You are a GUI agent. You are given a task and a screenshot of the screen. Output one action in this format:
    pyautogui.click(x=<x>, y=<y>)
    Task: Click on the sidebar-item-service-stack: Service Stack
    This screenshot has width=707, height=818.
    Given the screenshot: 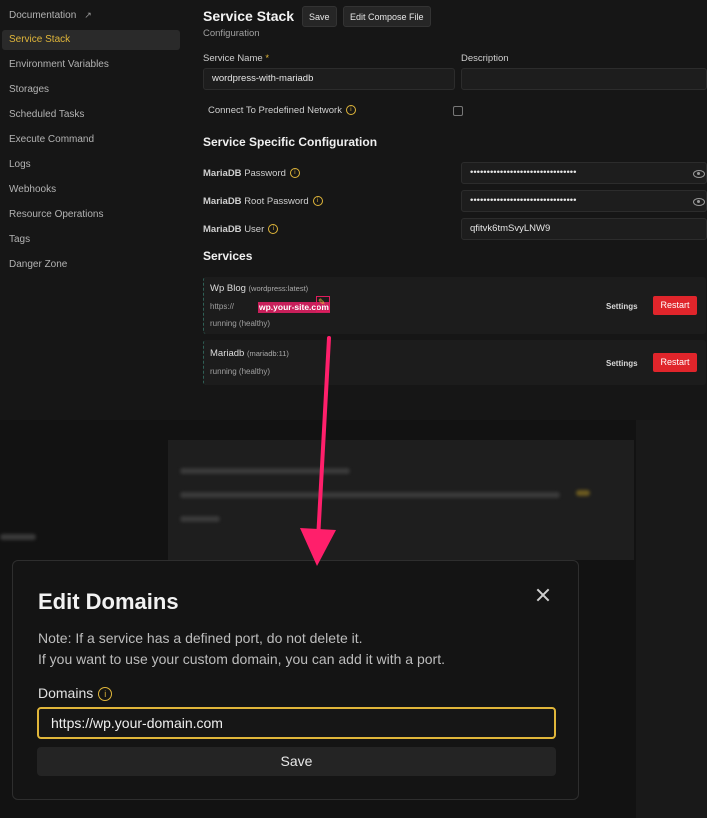 What is the action you would take?
    pyautogui.click(x=91, y=40)
    